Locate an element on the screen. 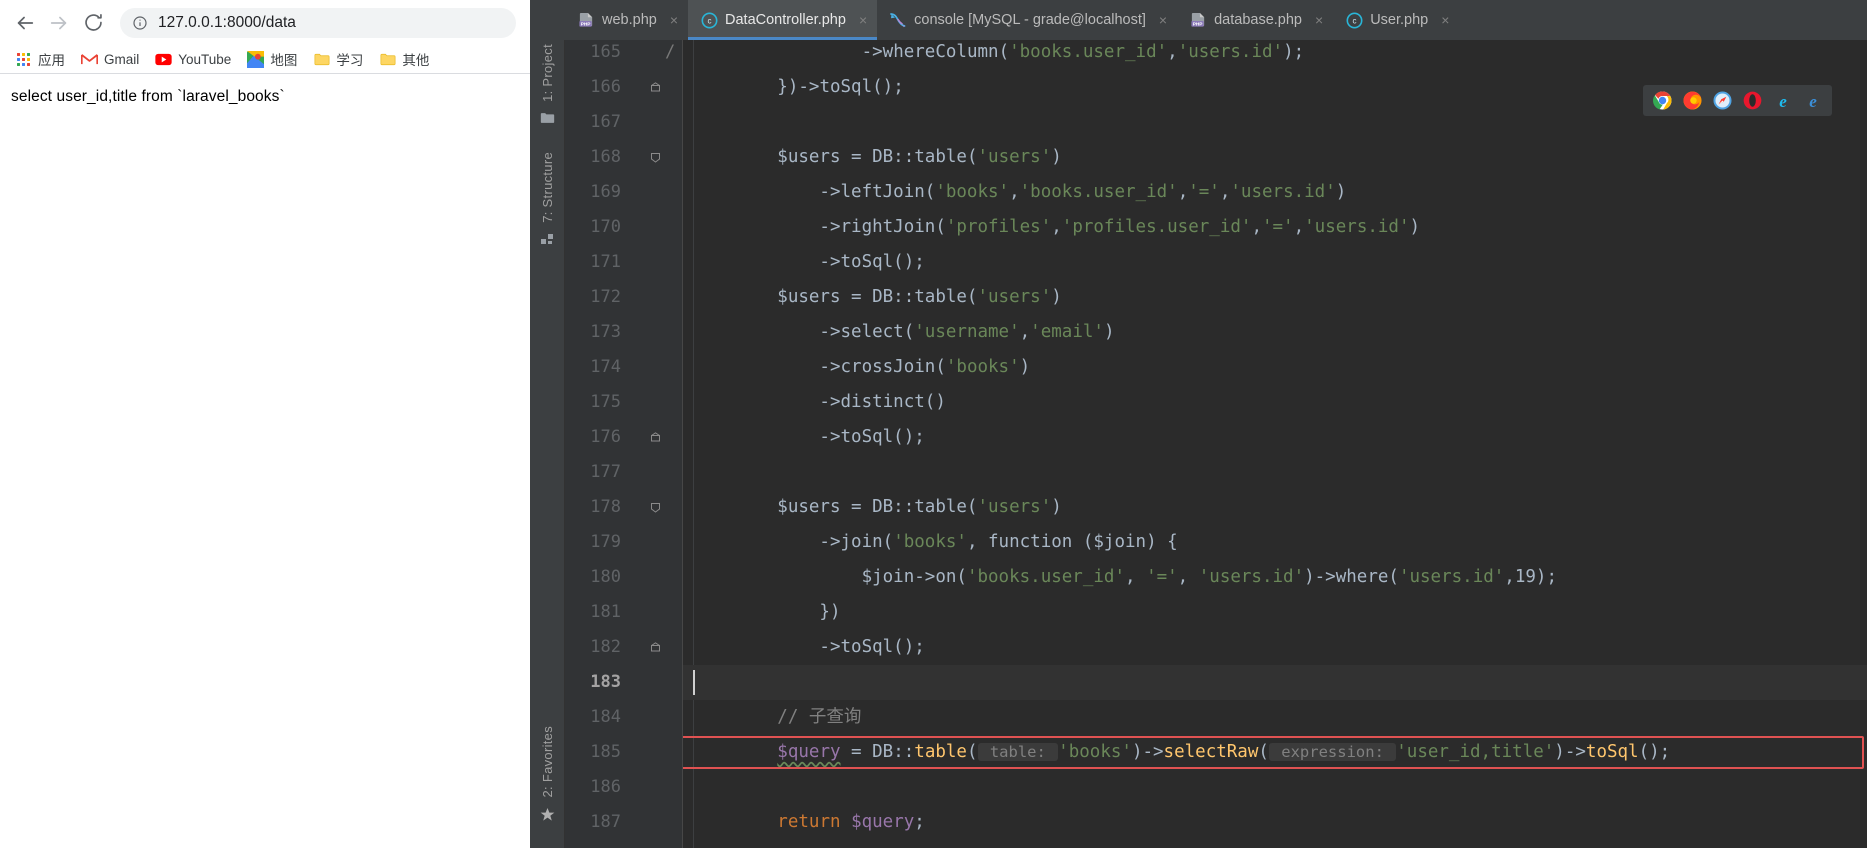 This screenshot has width=1867, height=848. code-line: ->distinct() is located at coordinates (1275, 402).